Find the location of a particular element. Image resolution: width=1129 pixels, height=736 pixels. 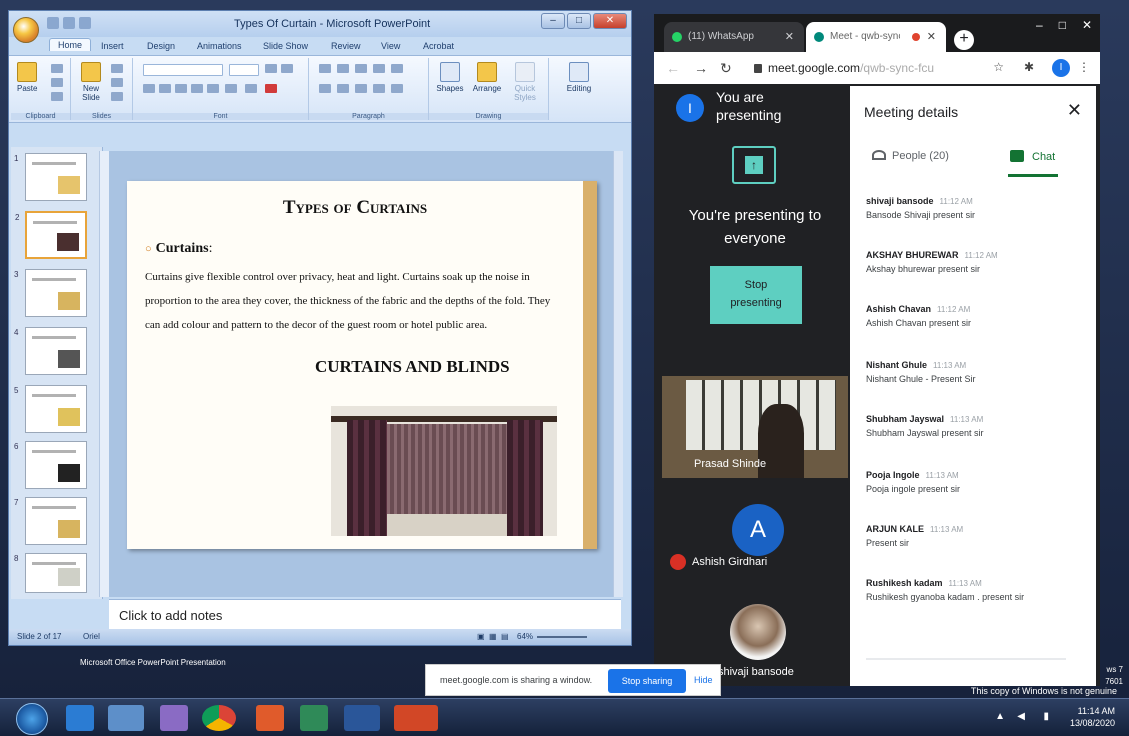

arrange-button: Arrange is located at coordinates (487, 77).